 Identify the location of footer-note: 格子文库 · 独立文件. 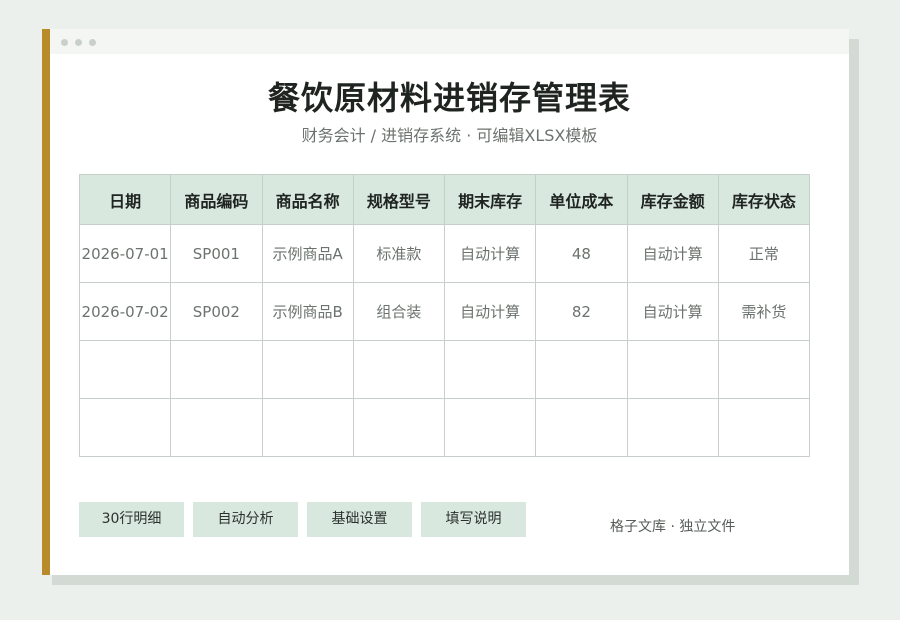
(673, 527).